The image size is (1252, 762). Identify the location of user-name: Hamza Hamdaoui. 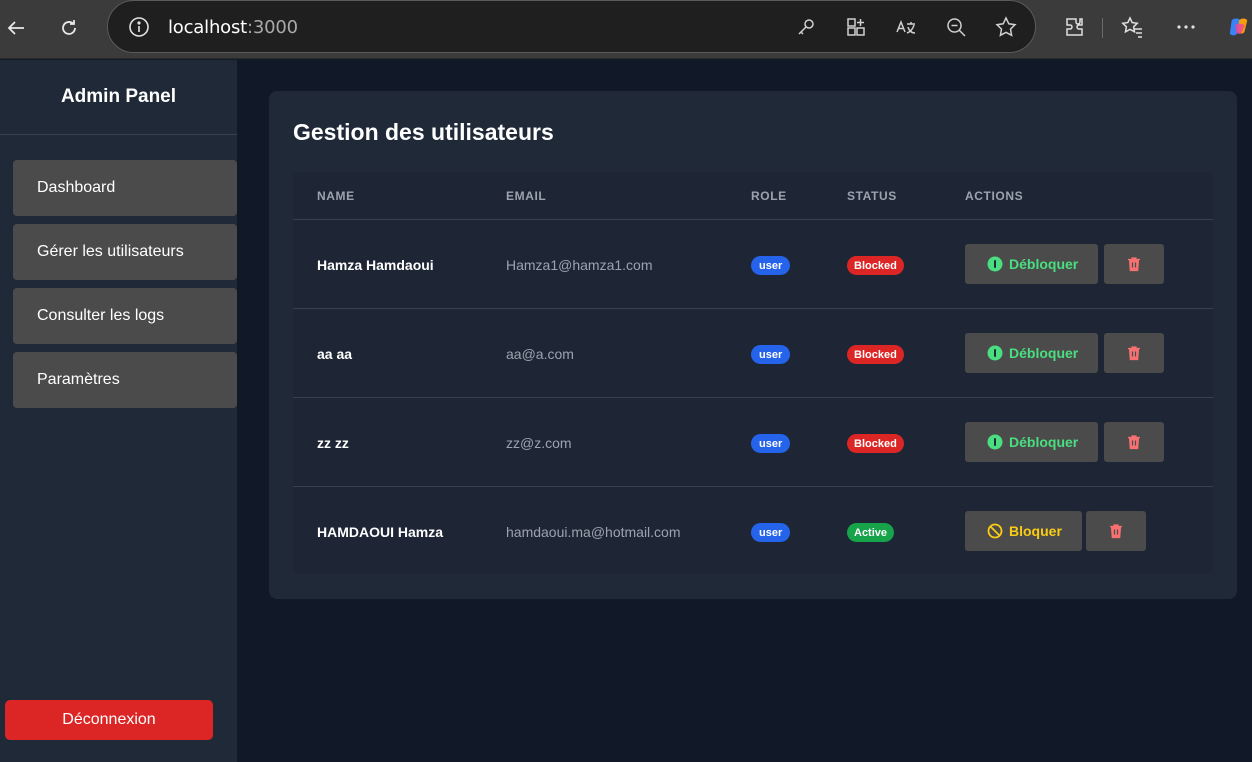
(375, 264).